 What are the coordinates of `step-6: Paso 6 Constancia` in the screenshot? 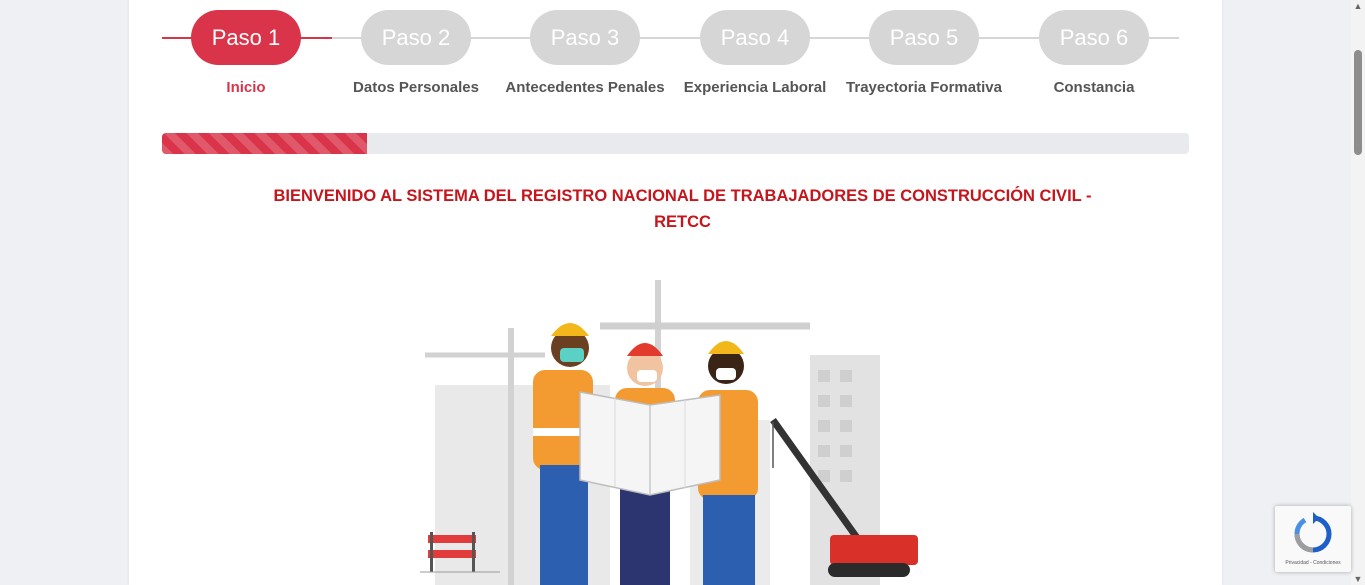 It's located at (1094, 60).